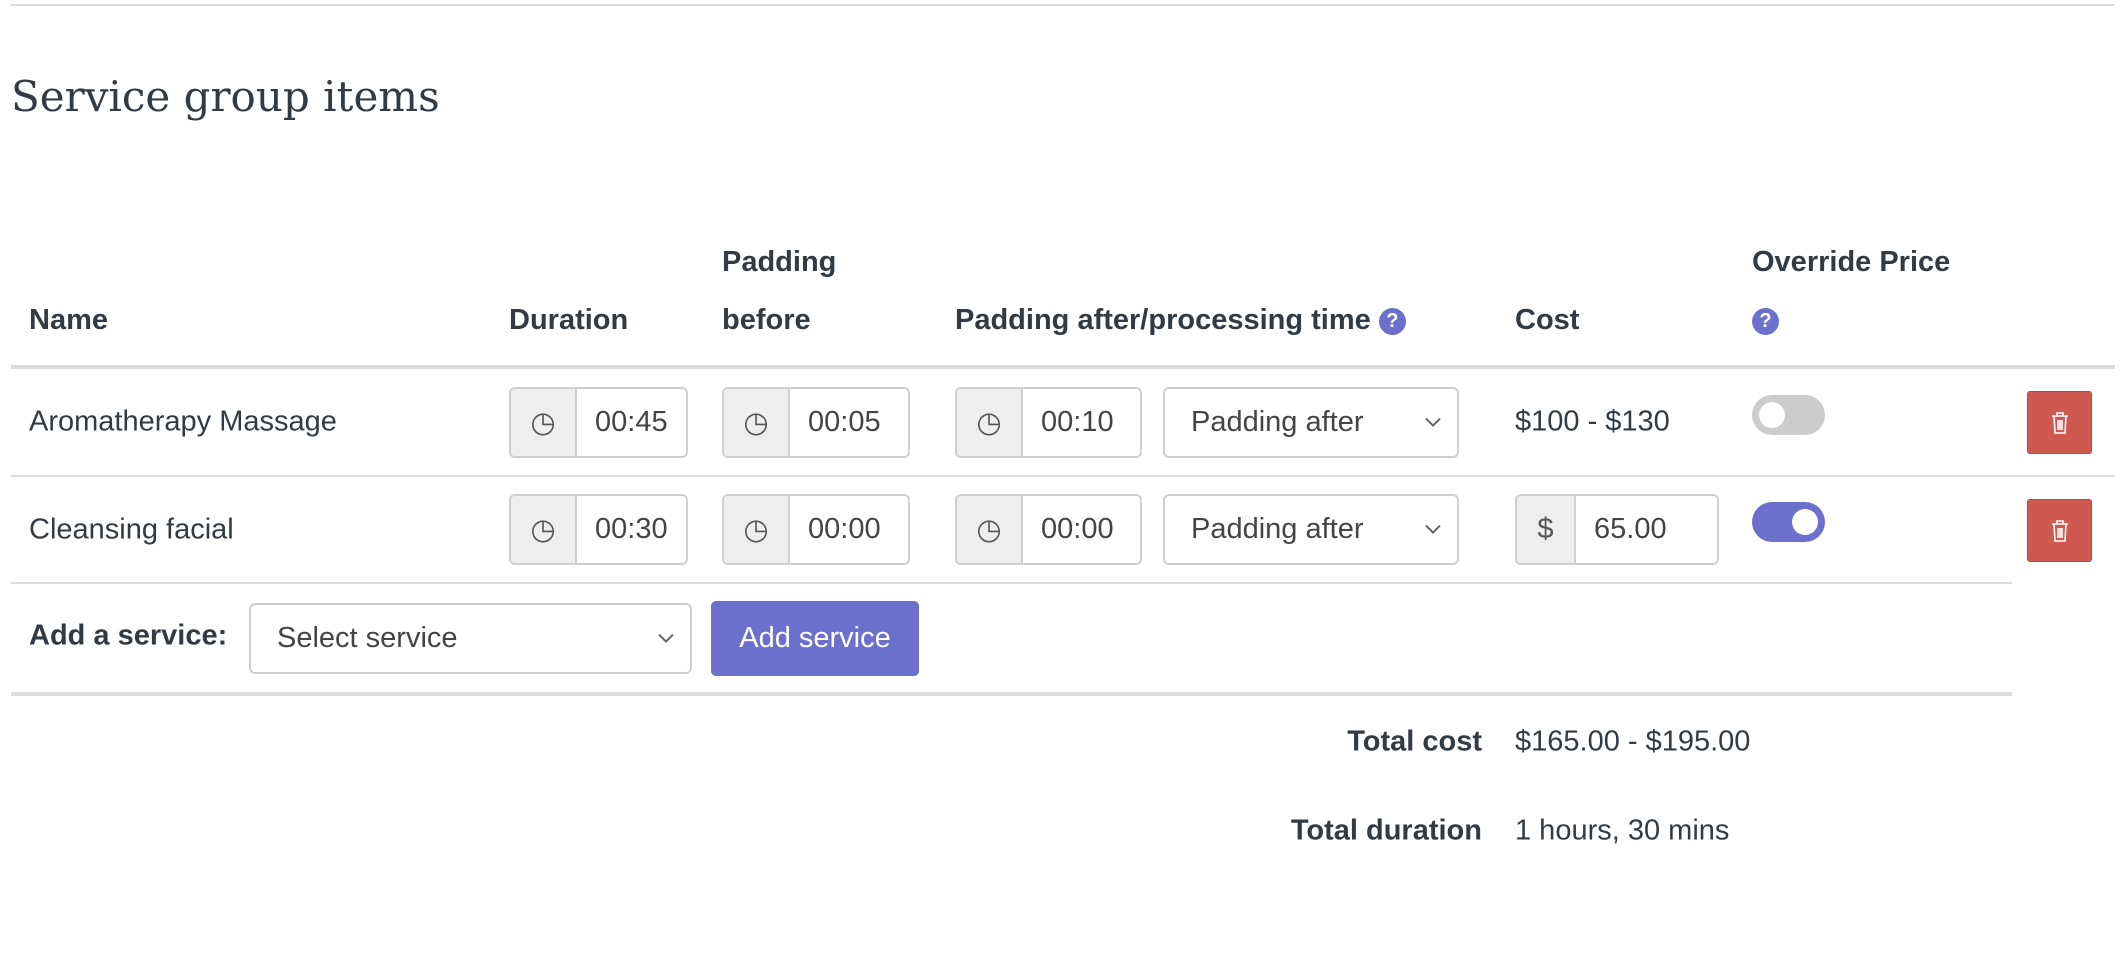 The image size is (2126, 954). Describe the element at coordinates (1163, 320) in the screenshot. I see `col-padding-after-label: Padding after/processing time` at that location.